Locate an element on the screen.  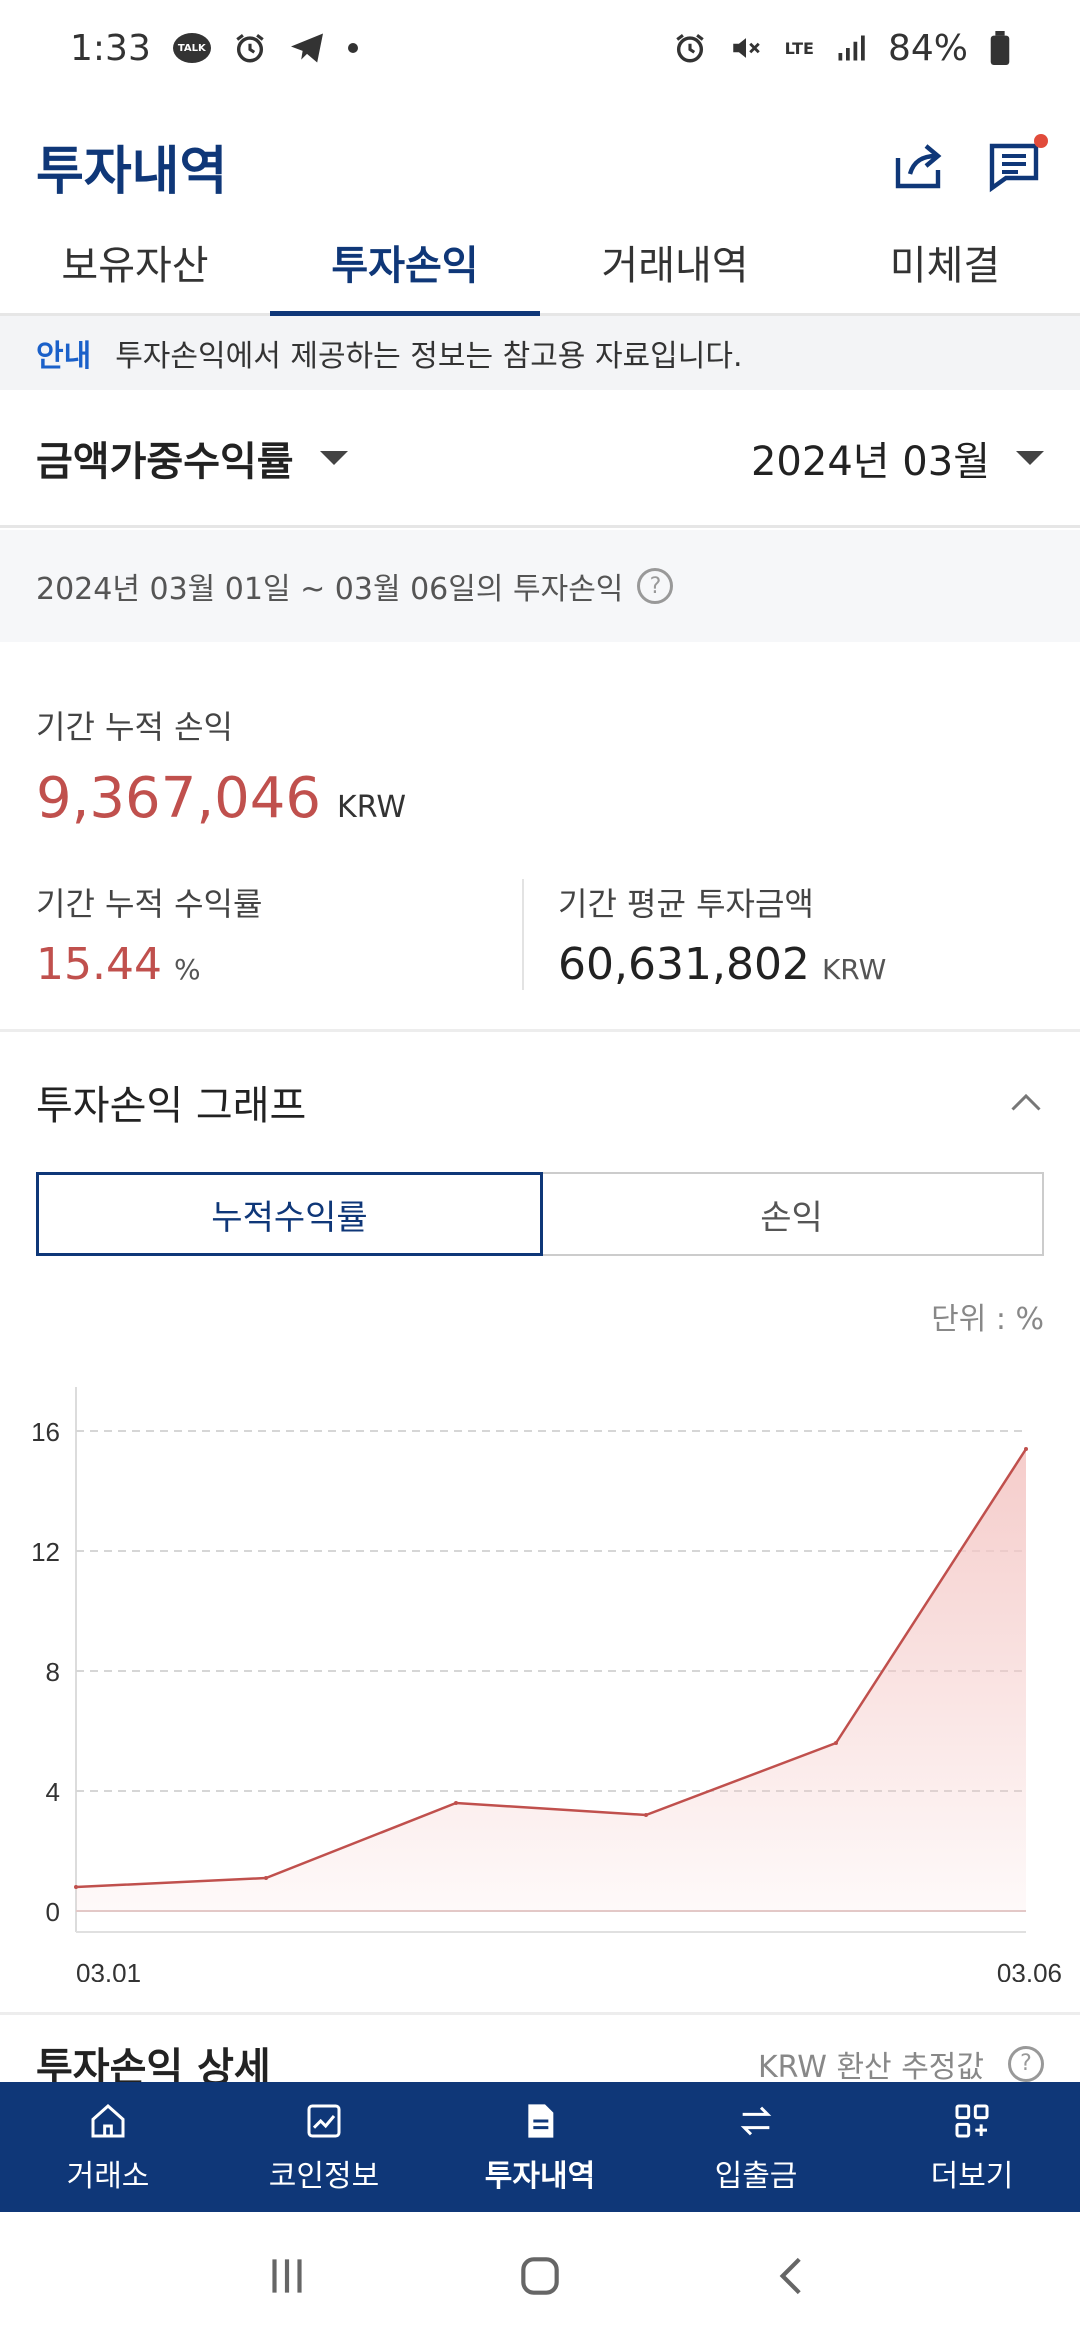
tab-holdings: 보유자산 is located at coordinates (135, 261).